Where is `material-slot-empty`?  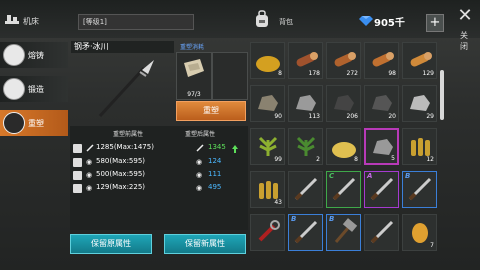
material-slot-empty is located at coordinates (230, 76).